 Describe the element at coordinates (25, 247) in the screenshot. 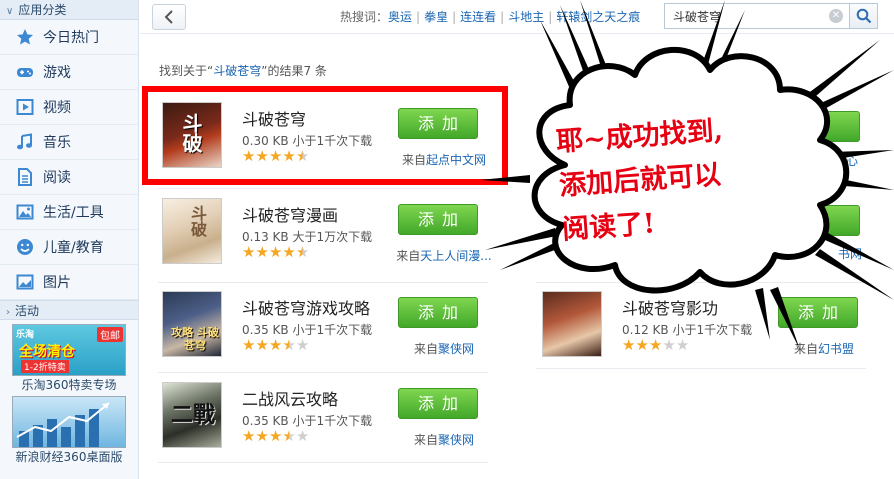

I see `smiley-icon` at that location.